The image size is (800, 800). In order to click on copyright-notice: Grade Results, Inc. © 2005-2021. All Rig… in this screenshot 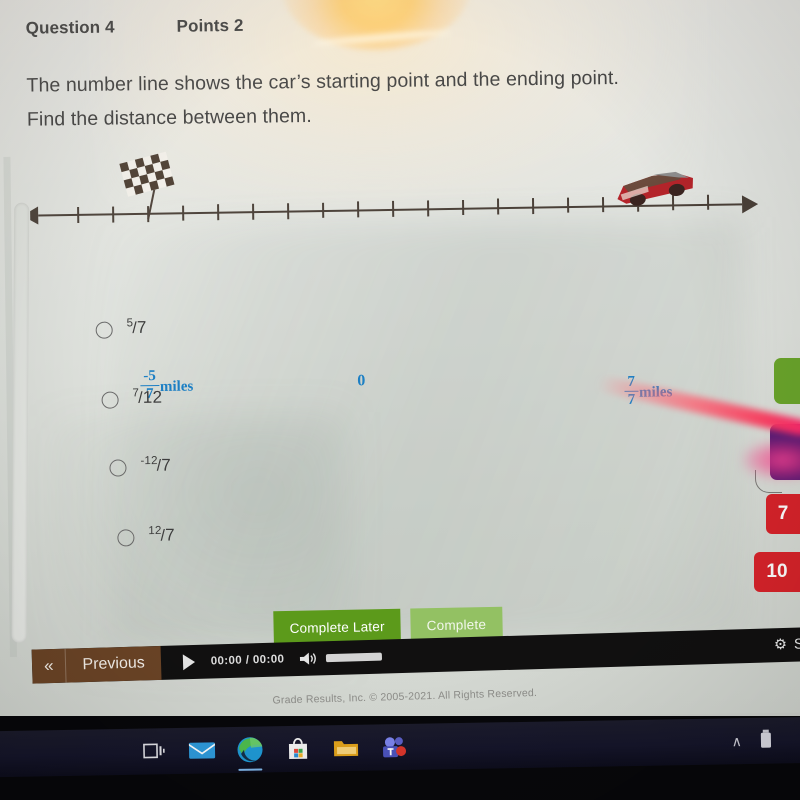, I will do `click(405, 696)`.